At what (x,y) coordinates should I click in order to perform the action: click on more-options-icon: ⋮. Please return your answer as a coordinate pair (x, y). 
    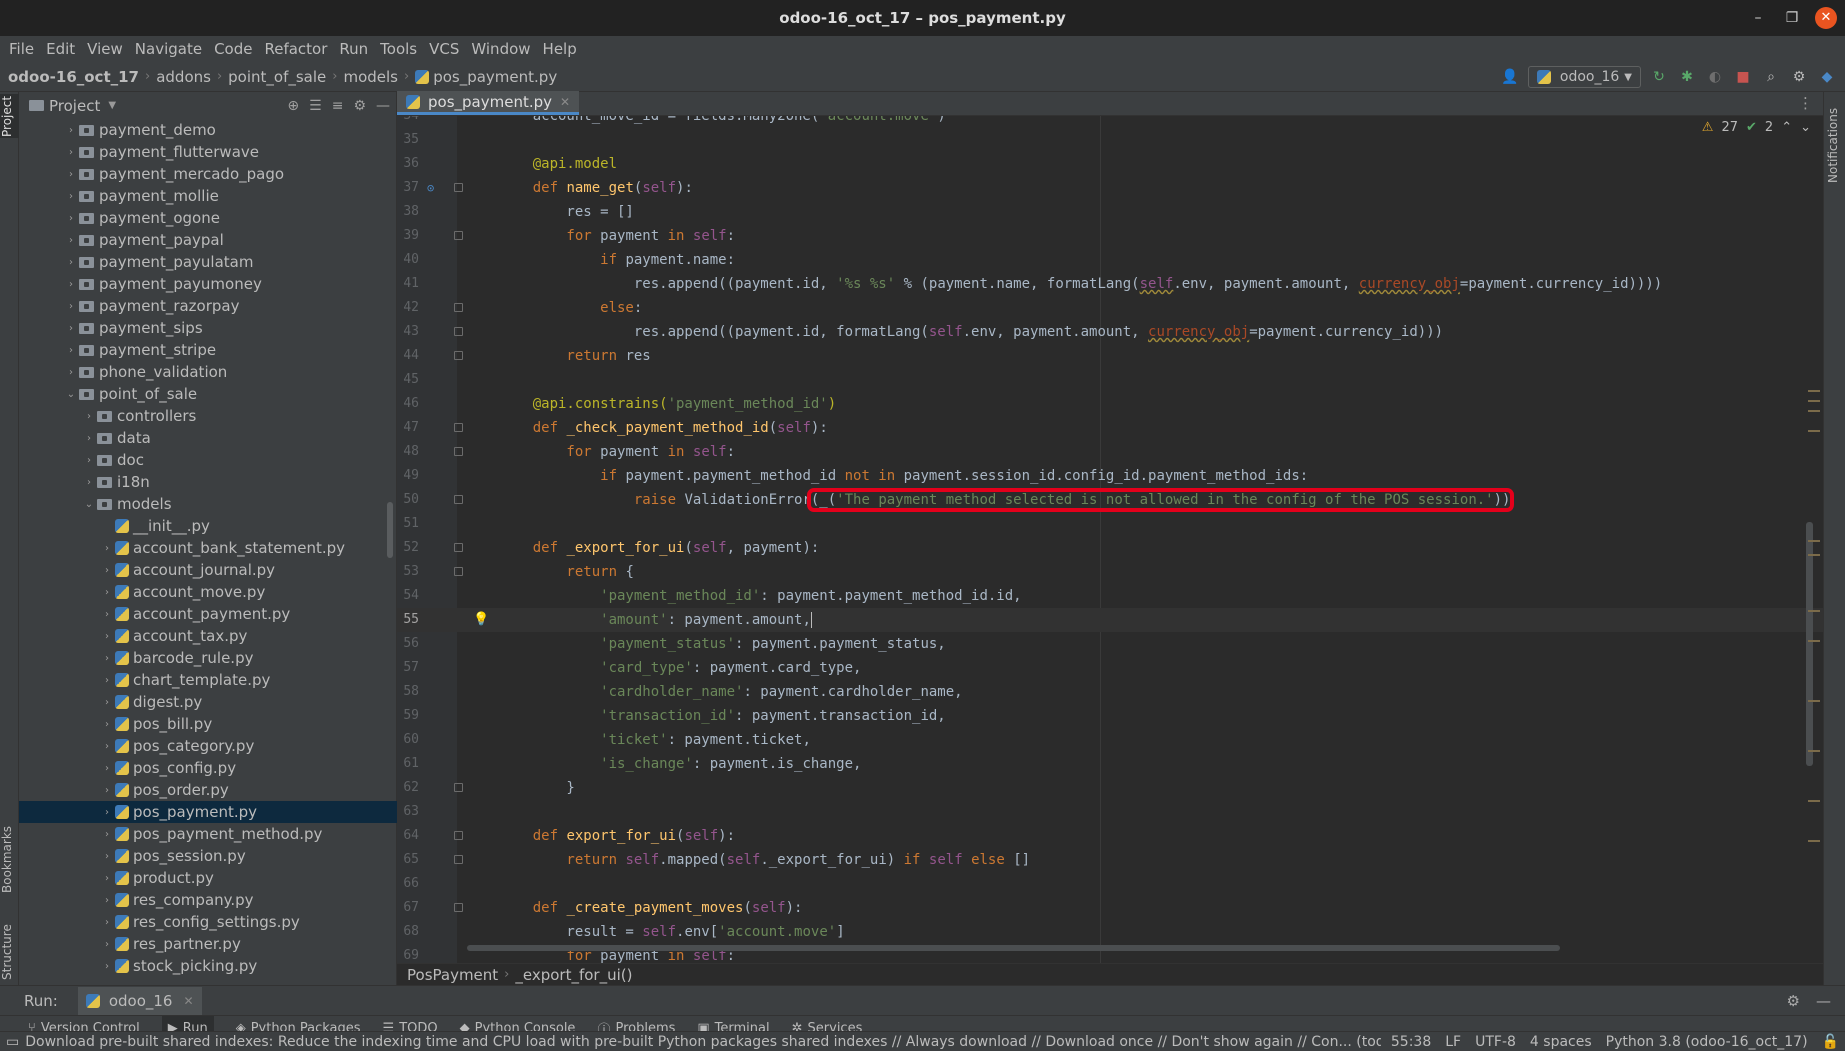
    Looking at the image, I should click on (1805, 103).